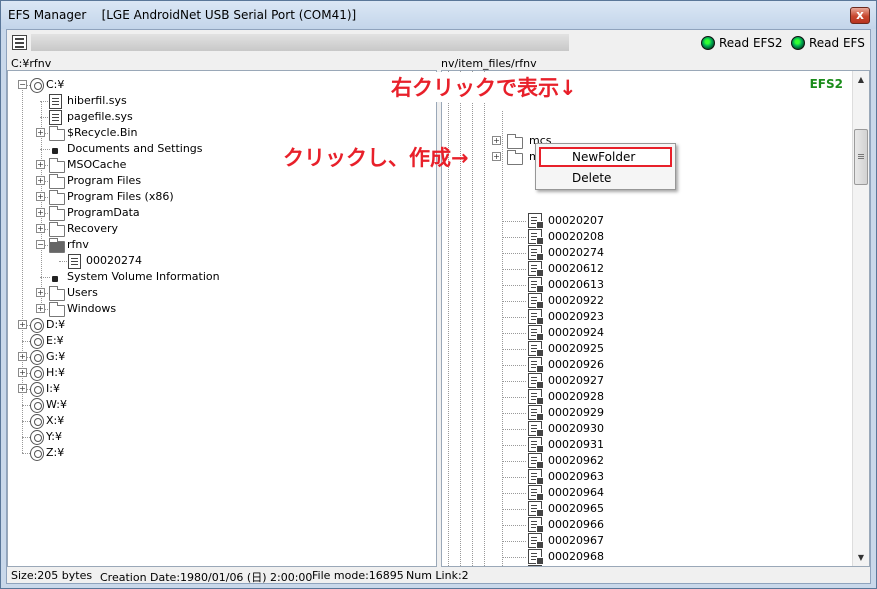  What do you see at coordinates (576, 524) in the screenshot?
I see `tree-node-label: 00020966` at bounding box center [576, 524].